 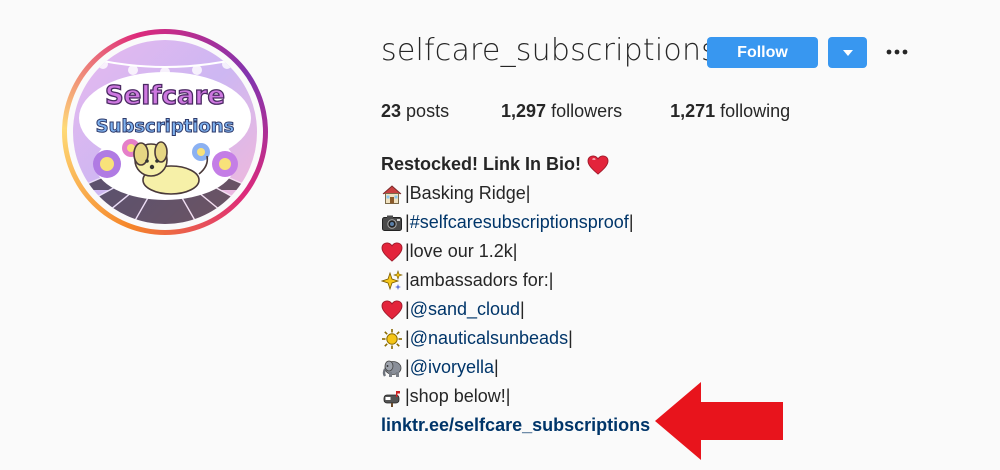 I want to click on avatar-image: Selfcare Subscriptions, so click(x=165, y=132).